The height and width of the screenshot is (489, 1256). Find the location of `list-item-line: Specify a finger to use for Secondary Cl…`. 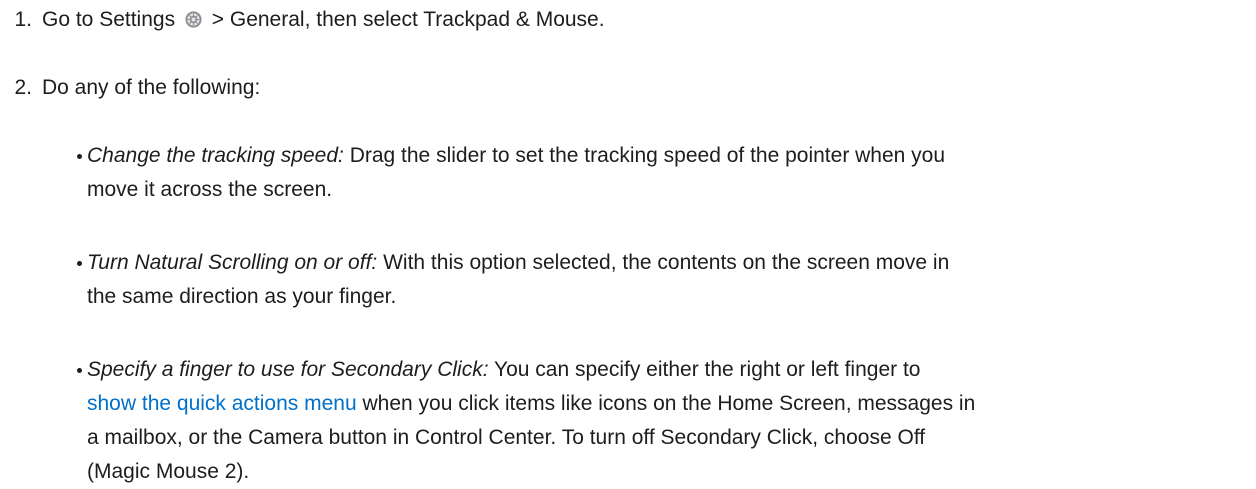

list-item-line: Specify a finger to use for Secondary Cl… is located at coordinates (667, 370).